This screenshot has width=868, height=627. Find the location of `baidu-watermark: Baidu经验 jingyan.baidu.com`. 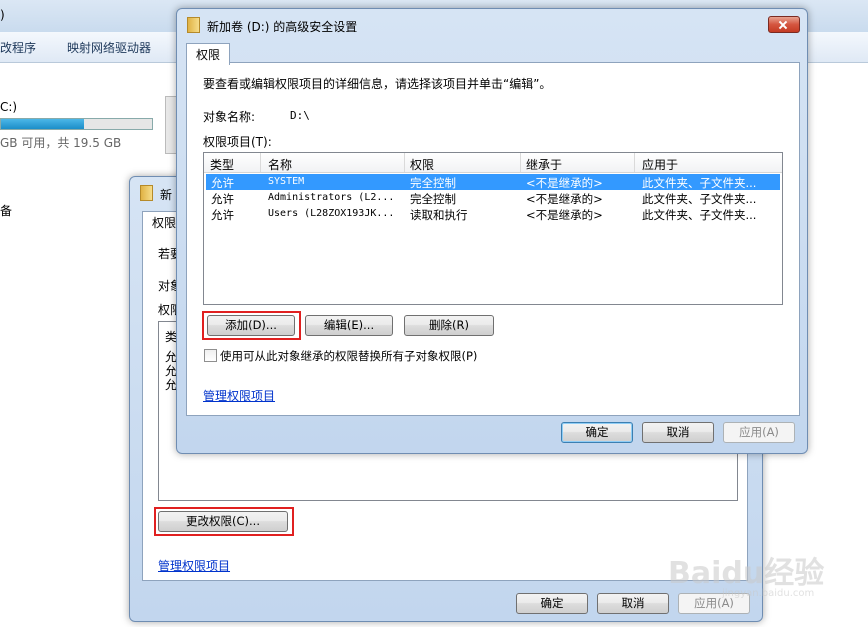

baidu-watermark: Baidu经验 jingyan.baidu.com is located at coordinates (748, 578).